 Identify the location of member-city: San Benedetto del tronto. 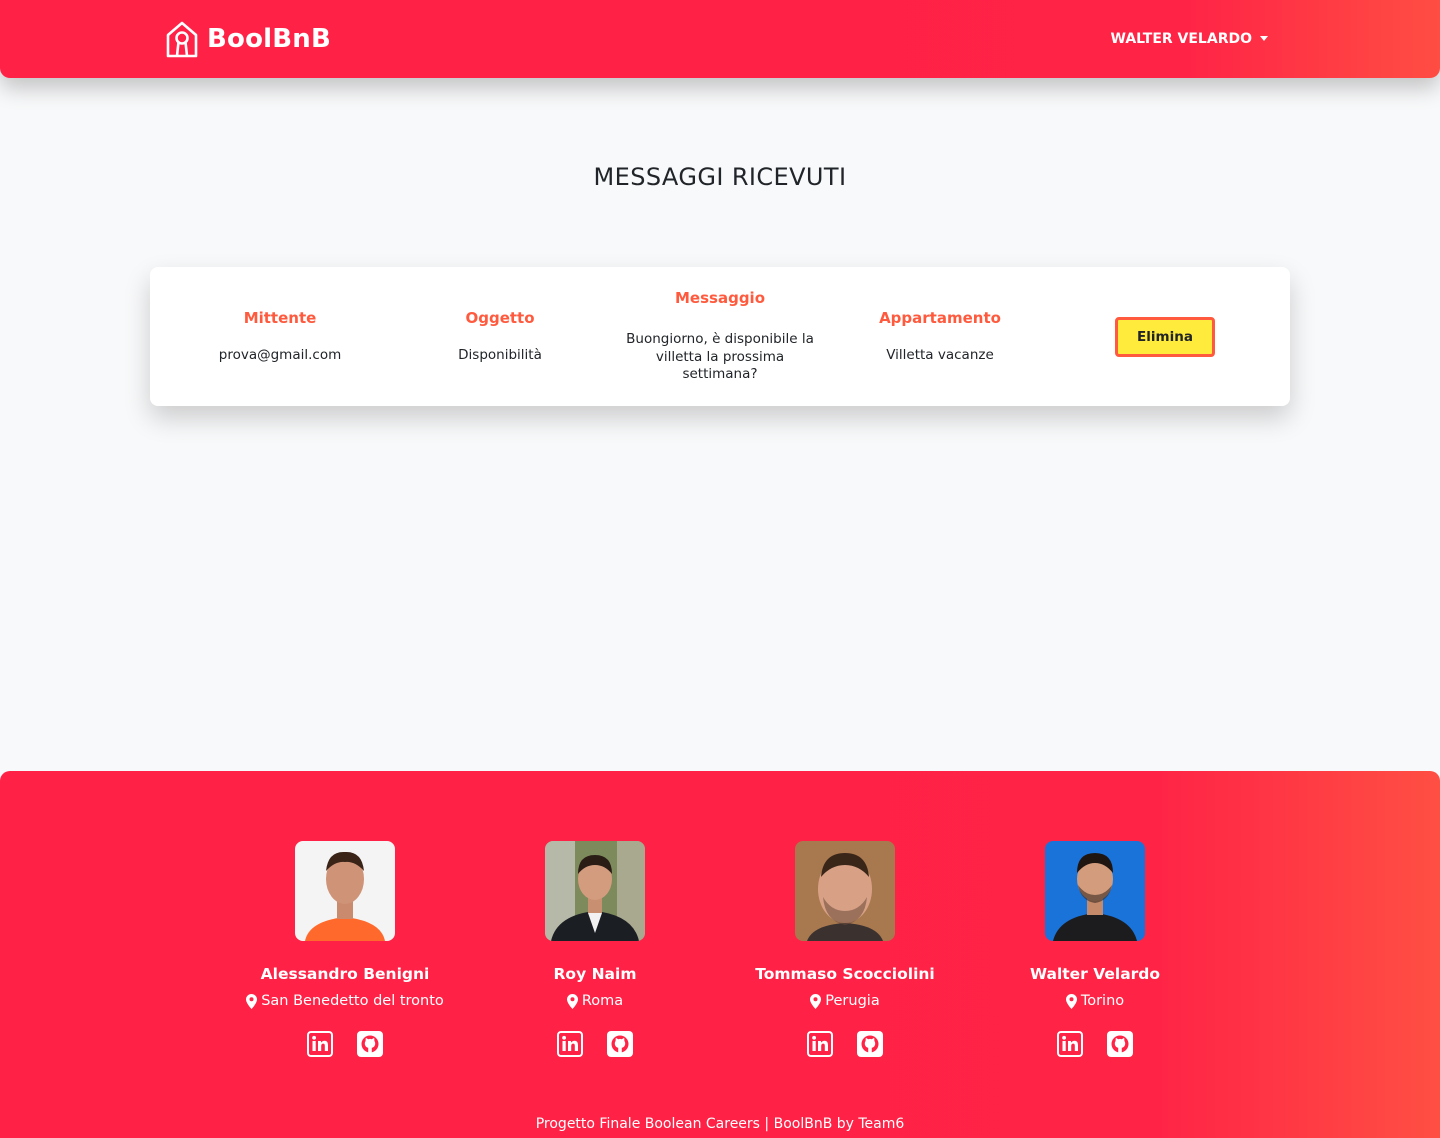
(352, 1001).